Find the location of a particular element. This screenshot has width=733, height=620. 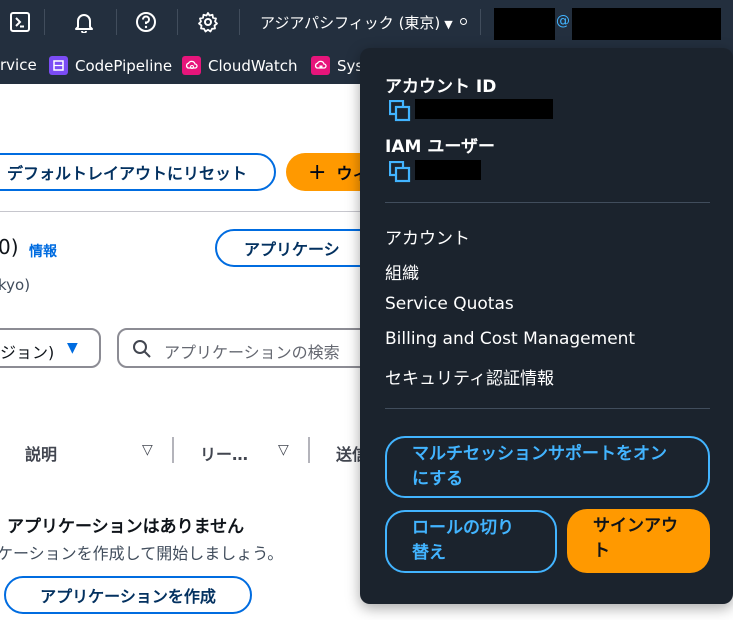

favorite-codepipeline: CodePipeline is located at coordinates (110, 65).